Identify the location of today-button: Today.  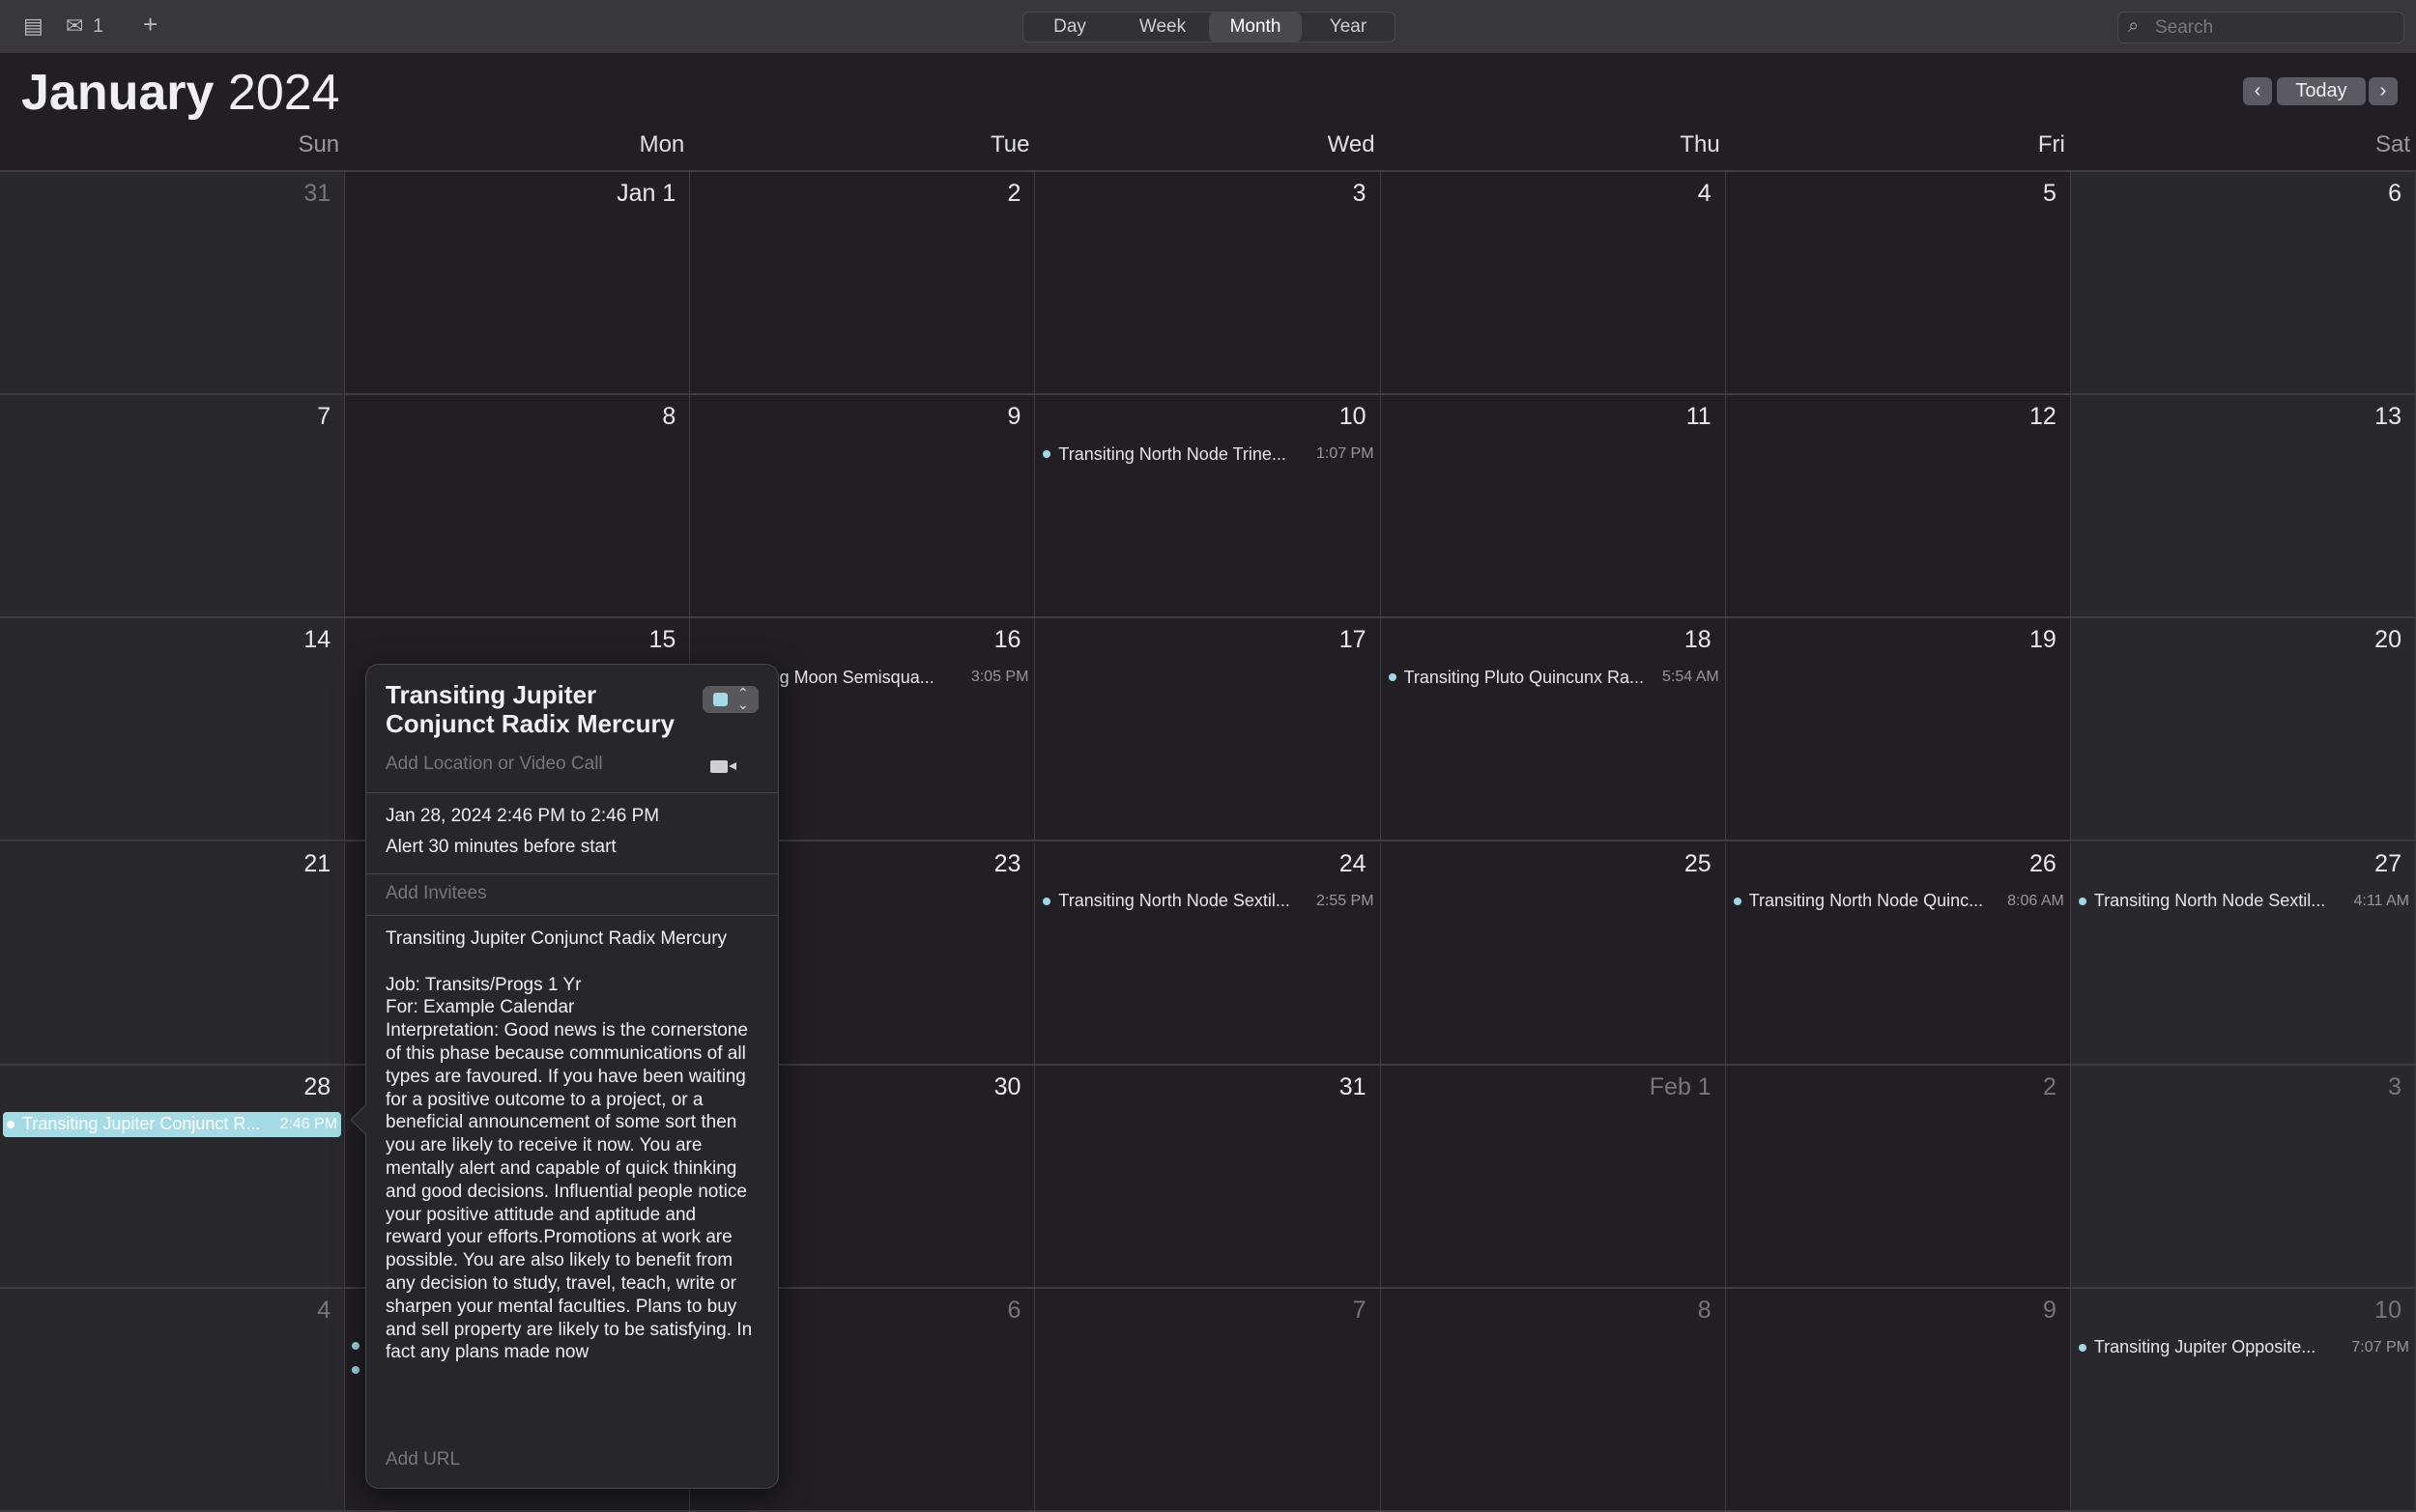
(2321, 91).